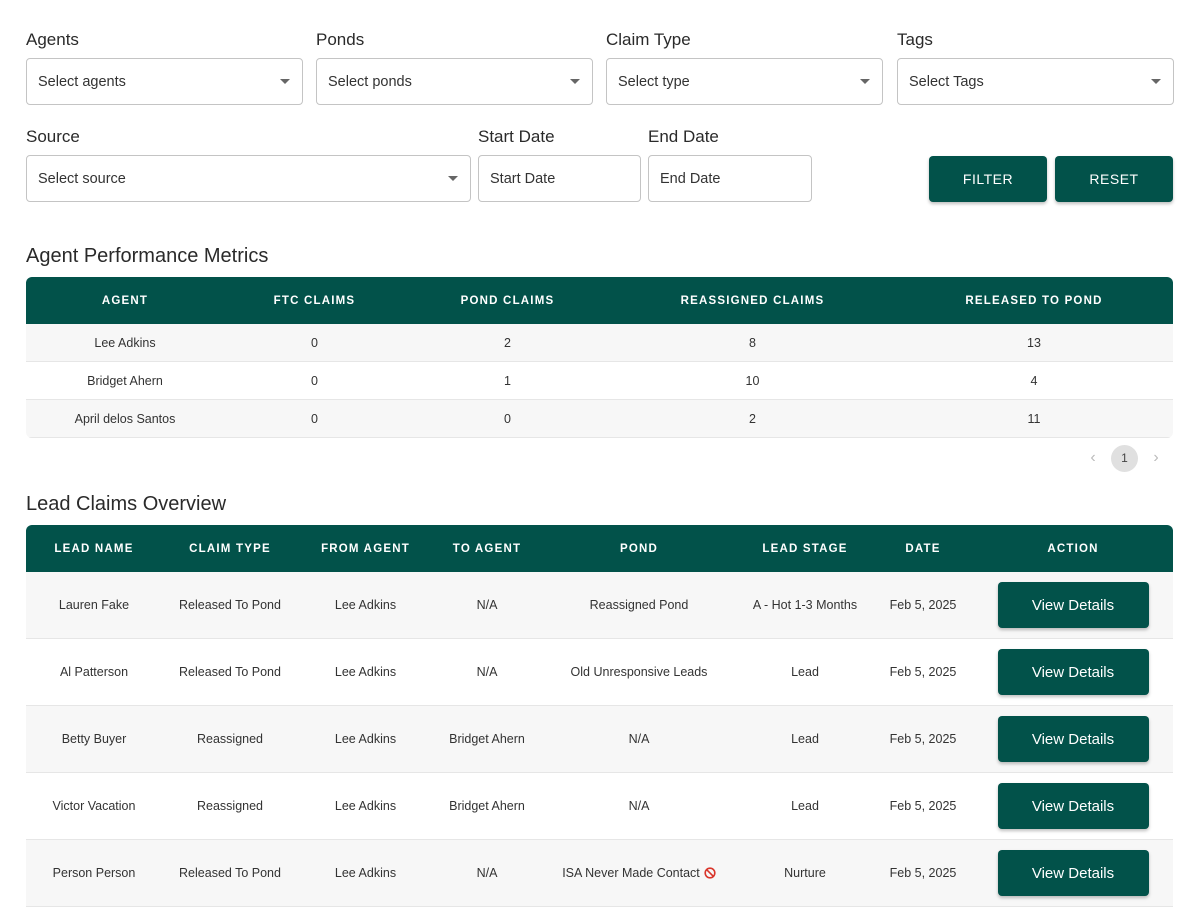 This screenshot has height=910, width=1200. I want to click on table-row: Lee Adkins 0 2 8 13, so click(599, 343).